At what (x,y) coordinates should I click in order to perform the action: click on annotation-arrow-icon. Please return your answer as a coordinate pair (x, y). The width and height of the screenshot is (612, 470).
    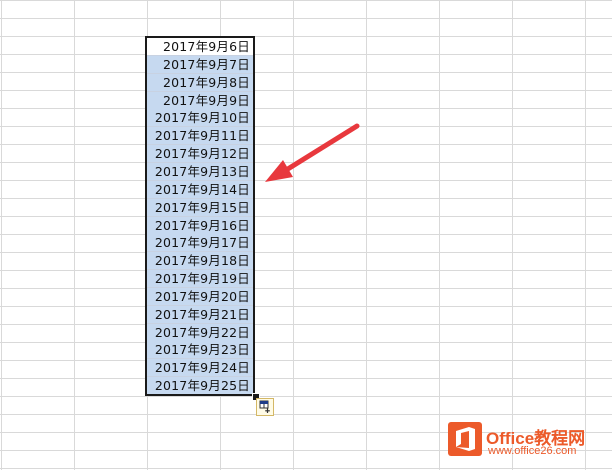
    Looking at the image, I should click on (312, 152).